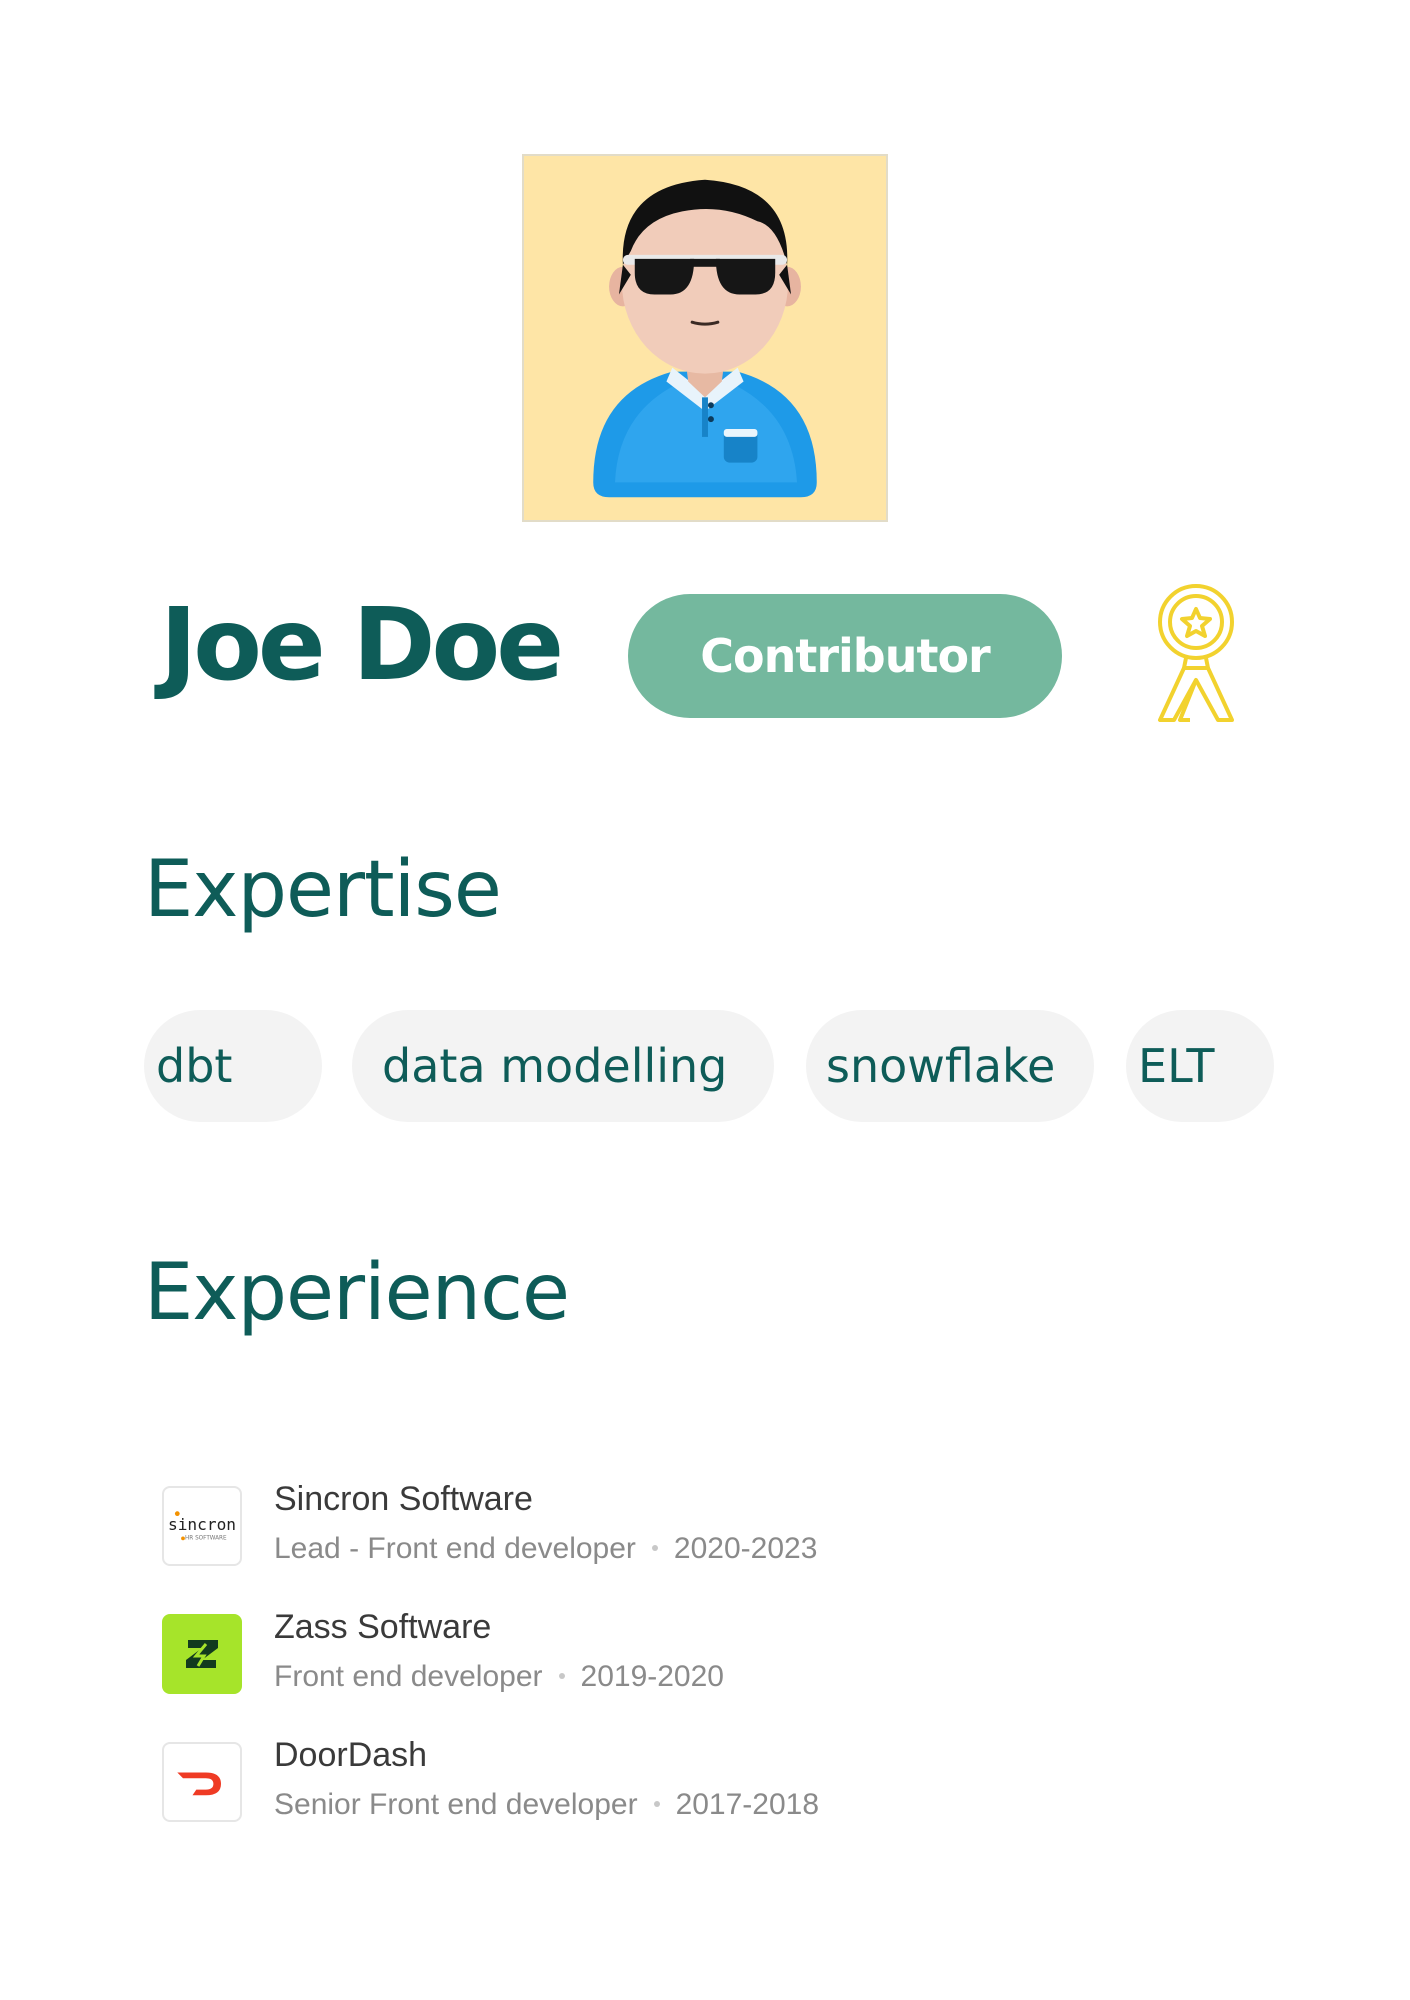  What do you see at coordinates (323, 890) in the screenshot?
I see `expertise-heading: Expertise` at bounding box center [323, 890].